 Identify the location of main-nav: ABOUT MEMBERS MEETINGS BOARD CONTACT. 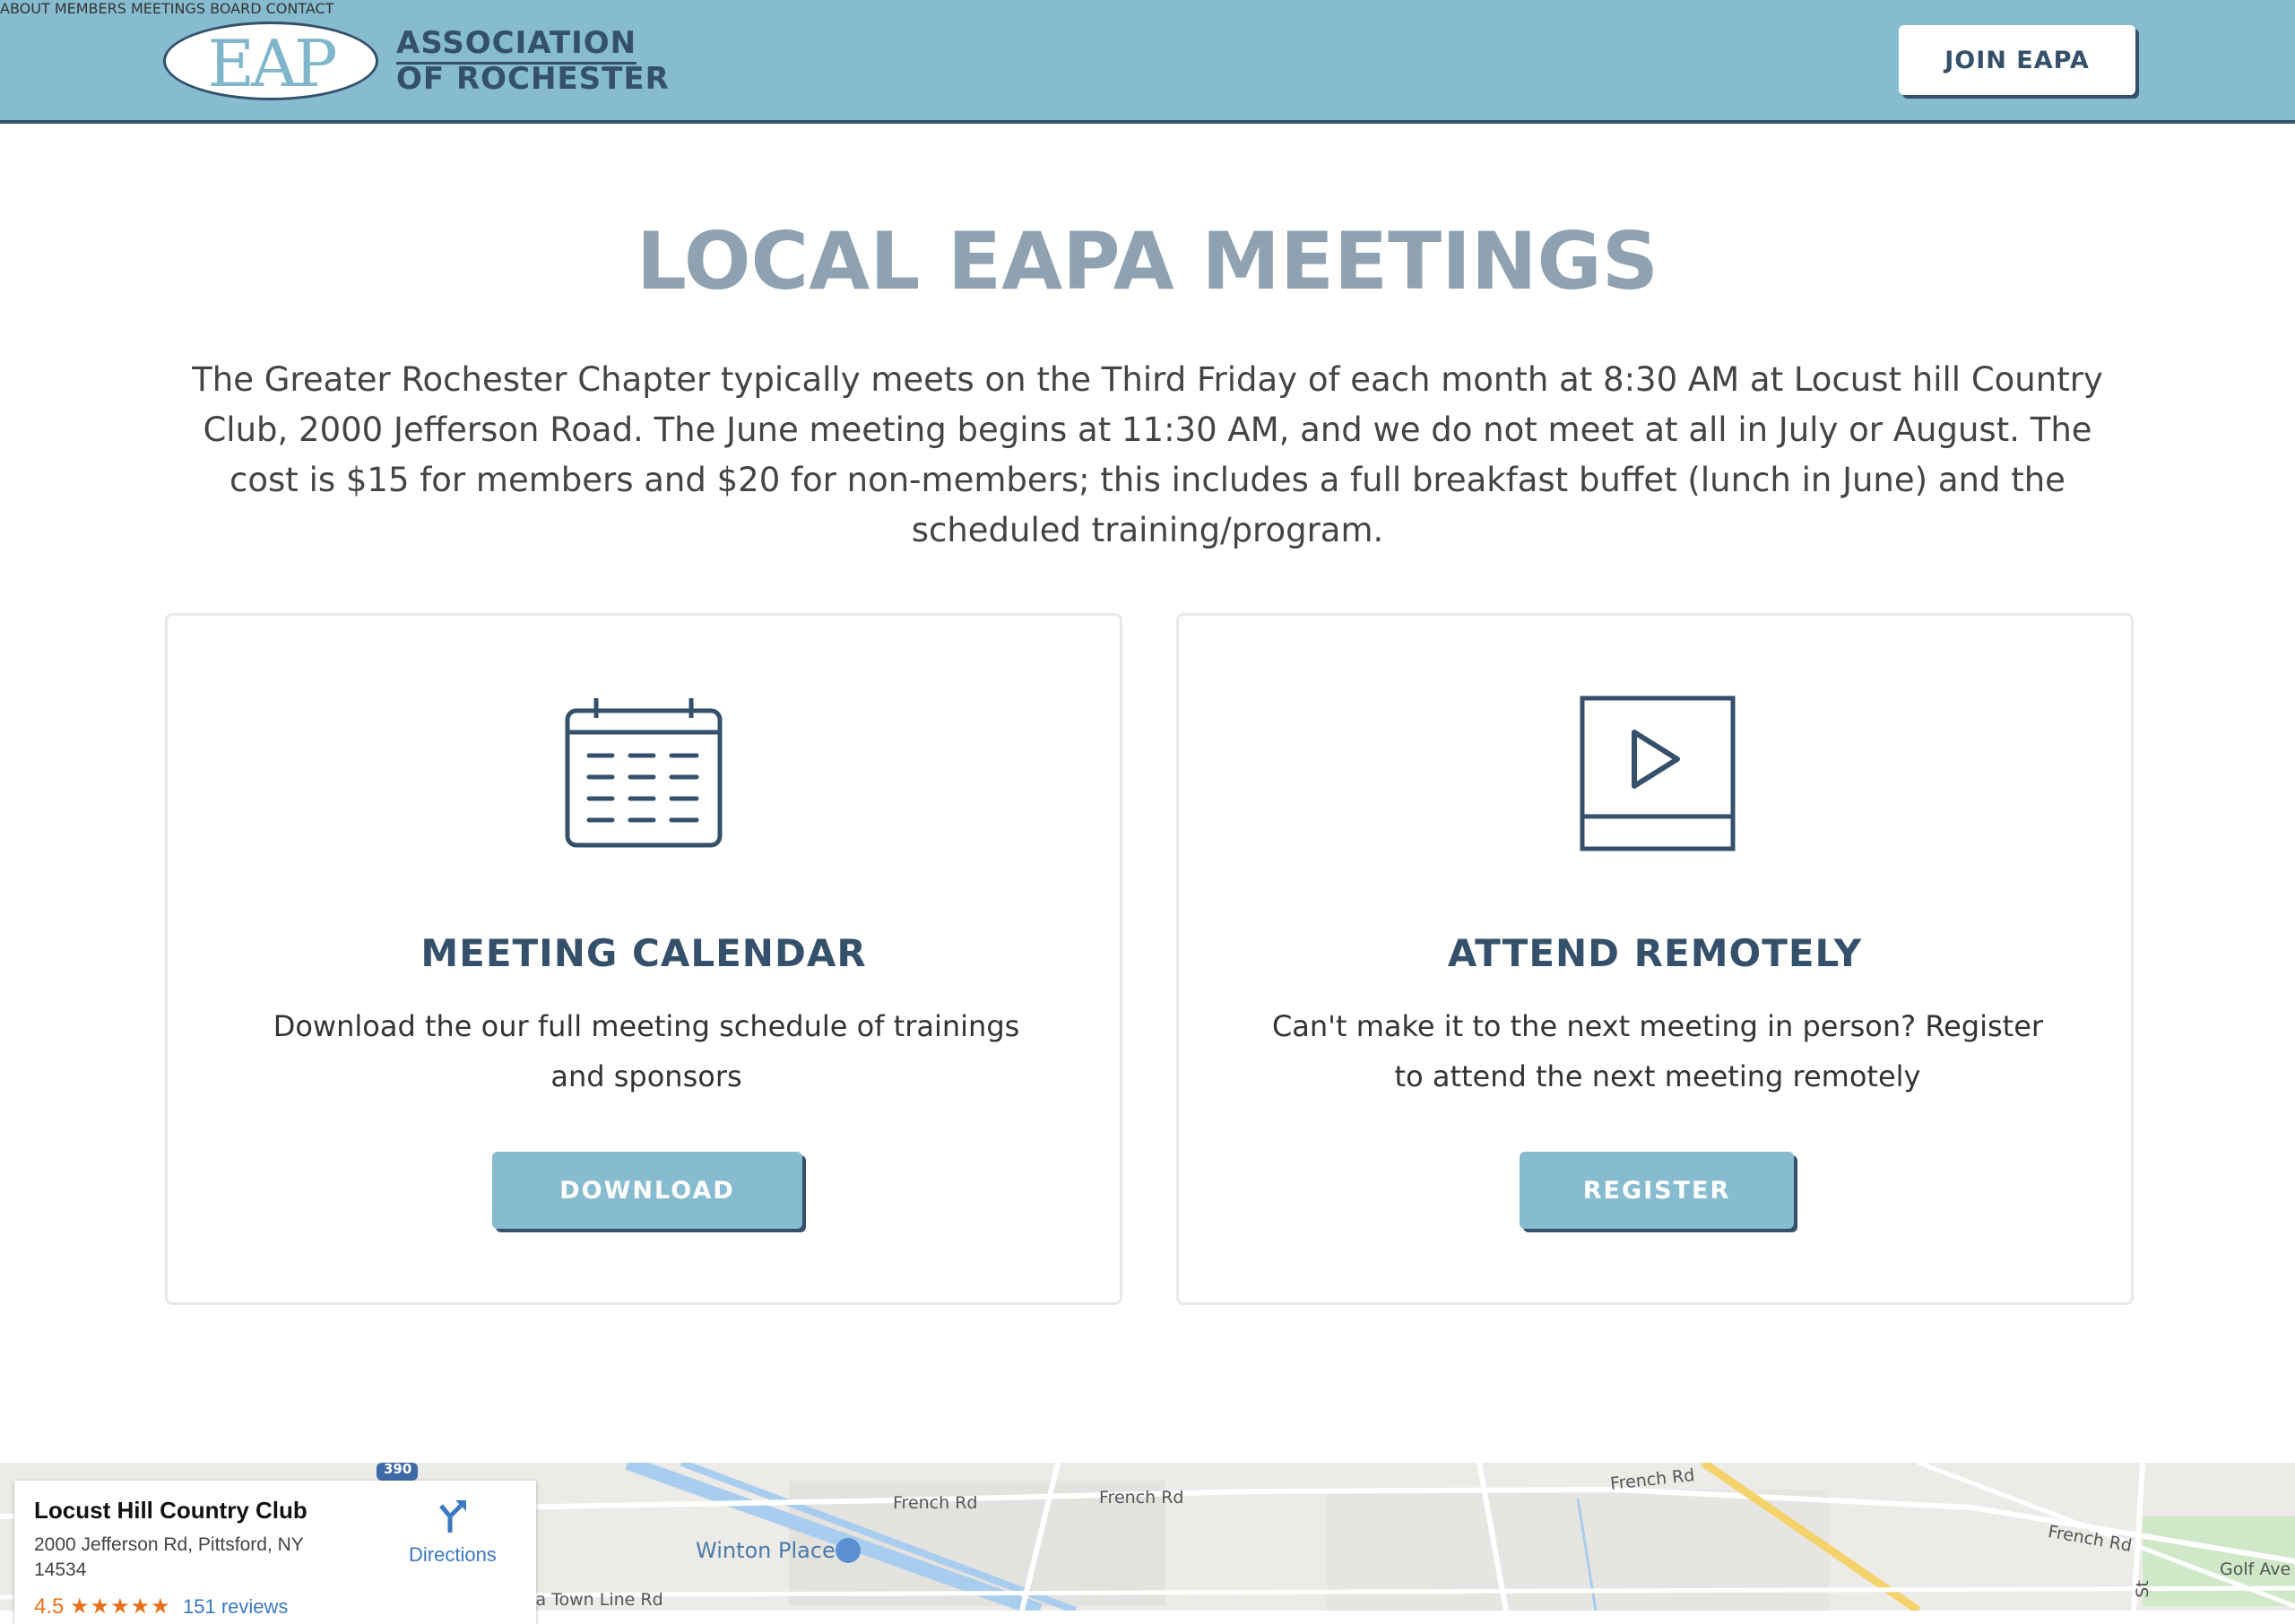
(1148, 8).